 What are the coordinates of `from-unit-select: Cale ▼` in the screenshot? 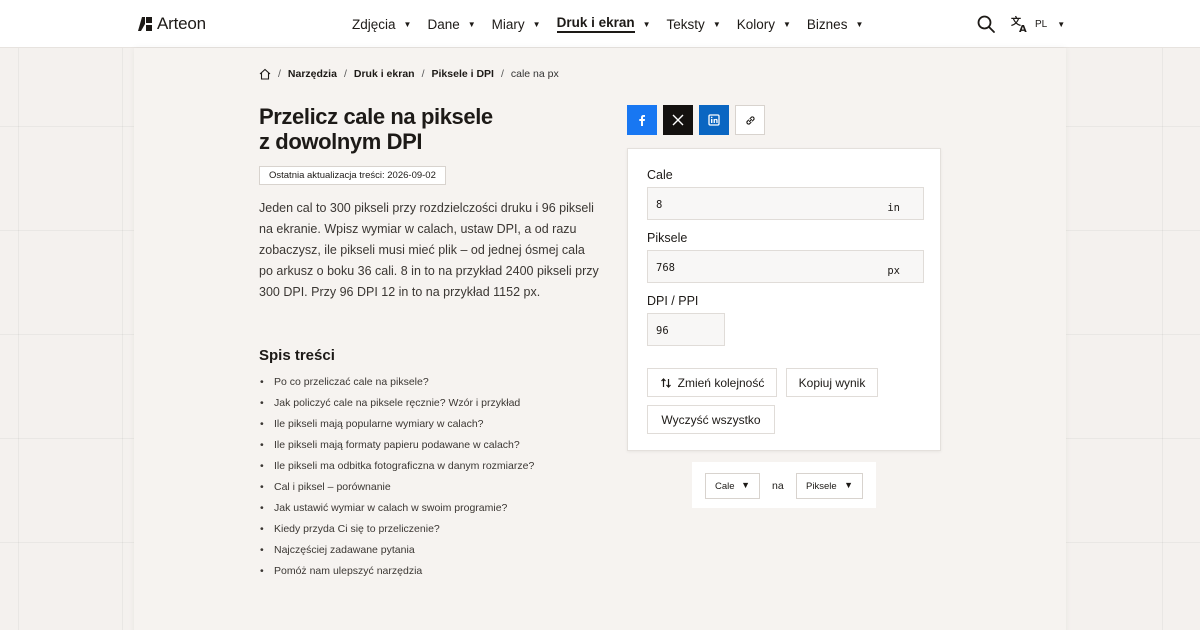 It's located at (732, 486).